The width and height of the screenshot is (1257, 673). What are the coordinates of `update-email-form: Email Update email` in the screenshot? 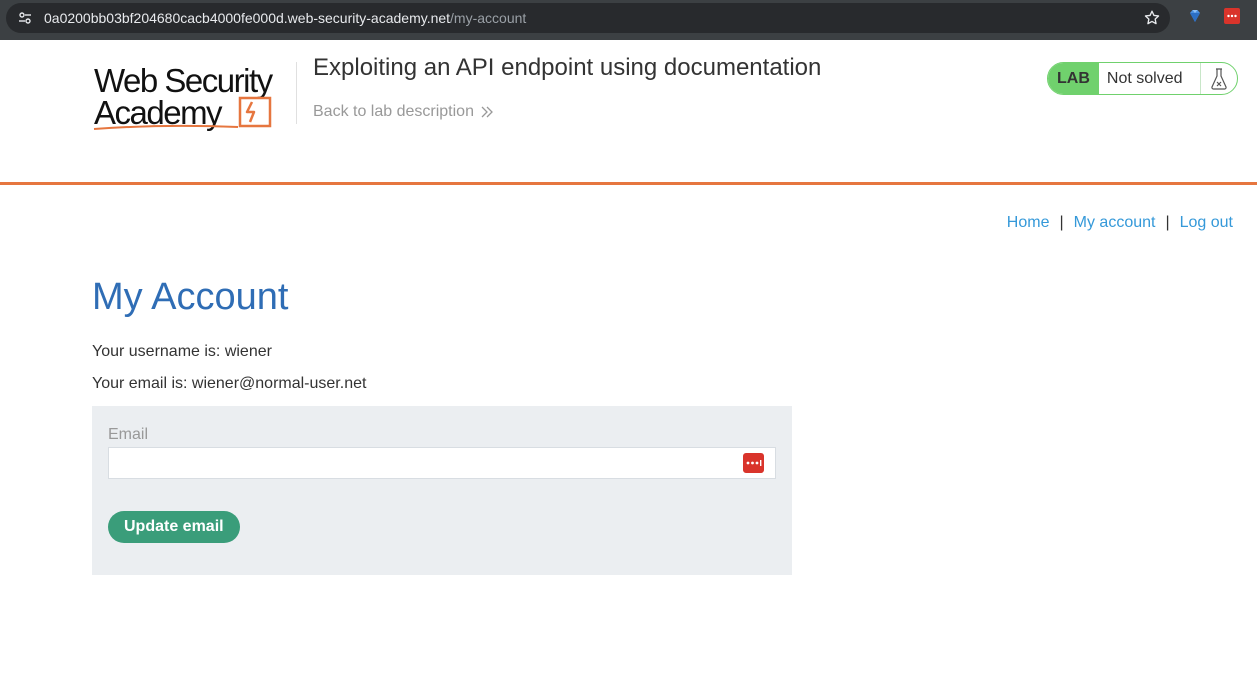 It's located at (442, 490).